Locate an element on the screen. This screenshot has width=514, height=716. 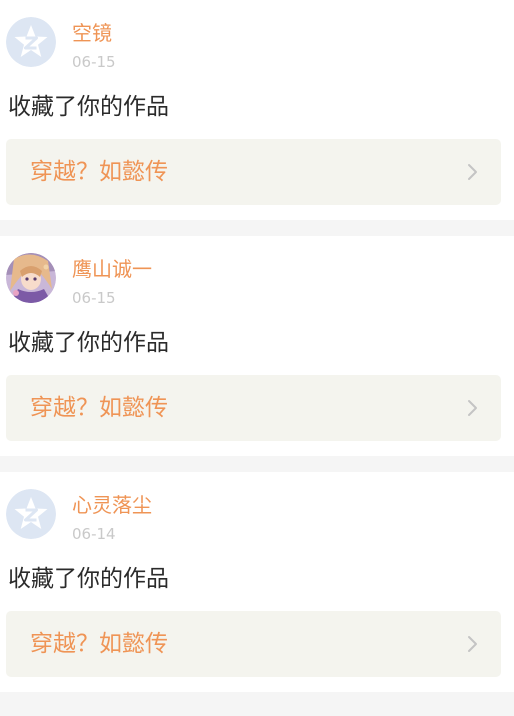
username: 鹰山诚一 is located at coordinates (112, 269).